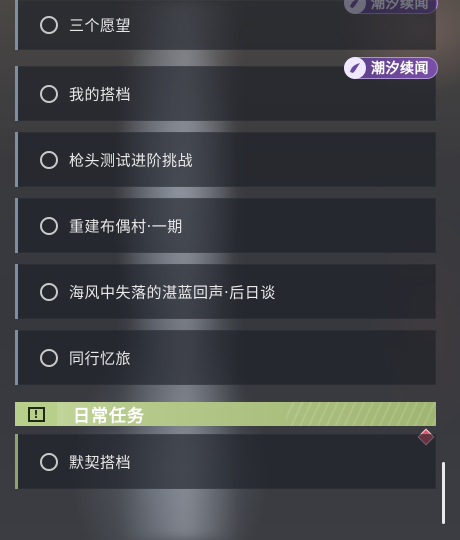 This screenshot has height=540, width=460. Describe the element at coordinates (100, 25) in the screenshot. I see `quest-label: 三个愿望` at that location.